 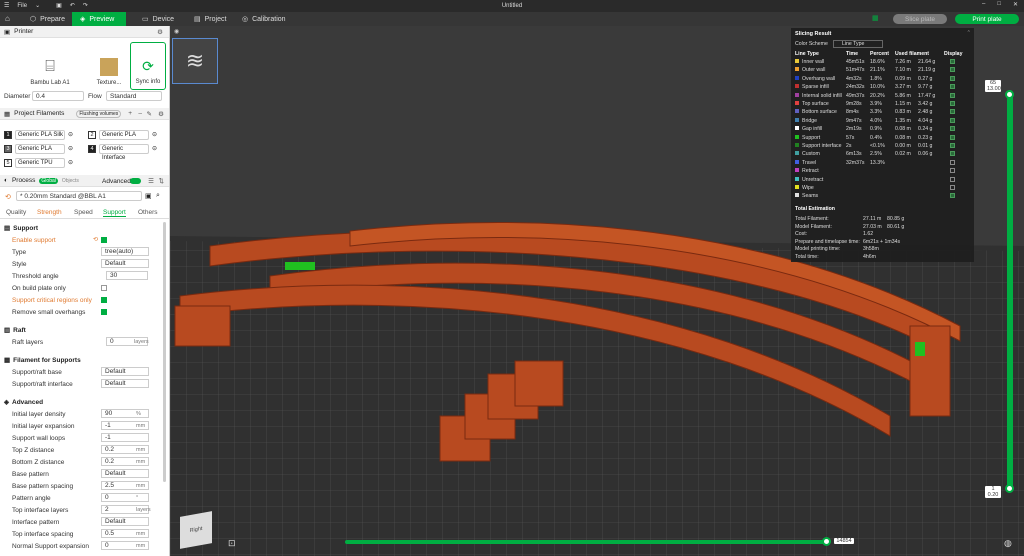 What do you see at coordinates (983, 4) in the screenshot?
I see `minimize-icon: –` at bounding box center [983, 4].